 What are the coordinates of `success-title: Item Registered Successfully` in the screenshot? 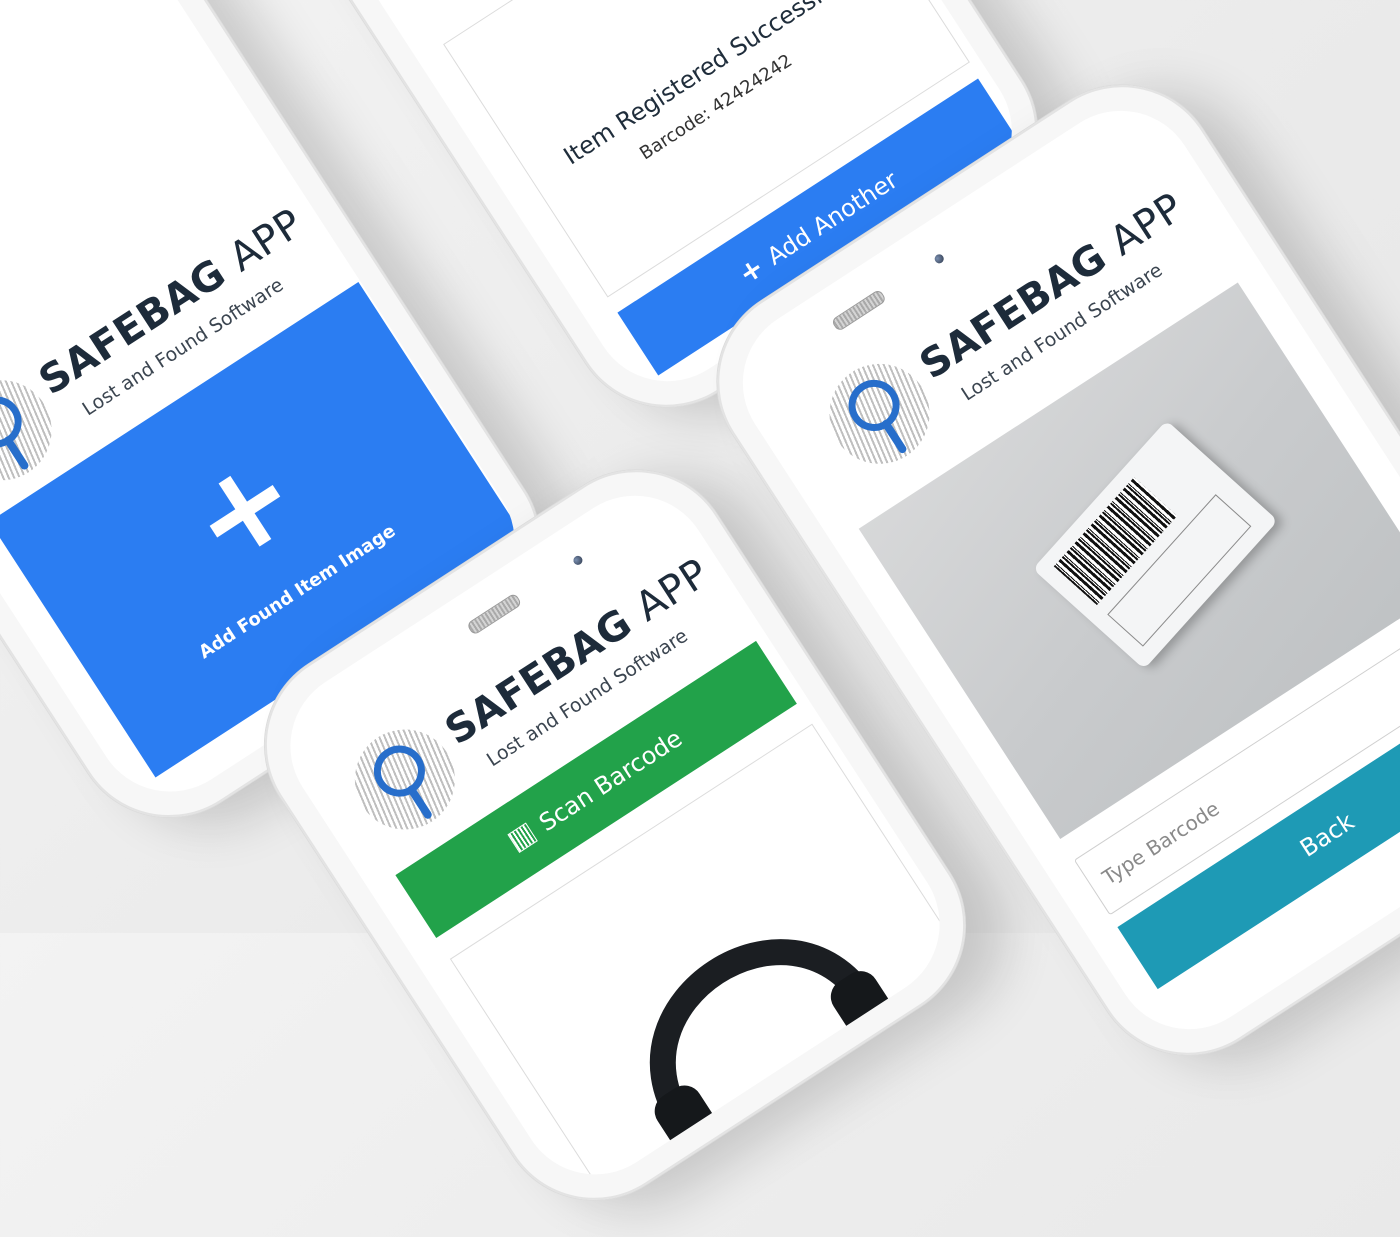 It's located at (711, 85).